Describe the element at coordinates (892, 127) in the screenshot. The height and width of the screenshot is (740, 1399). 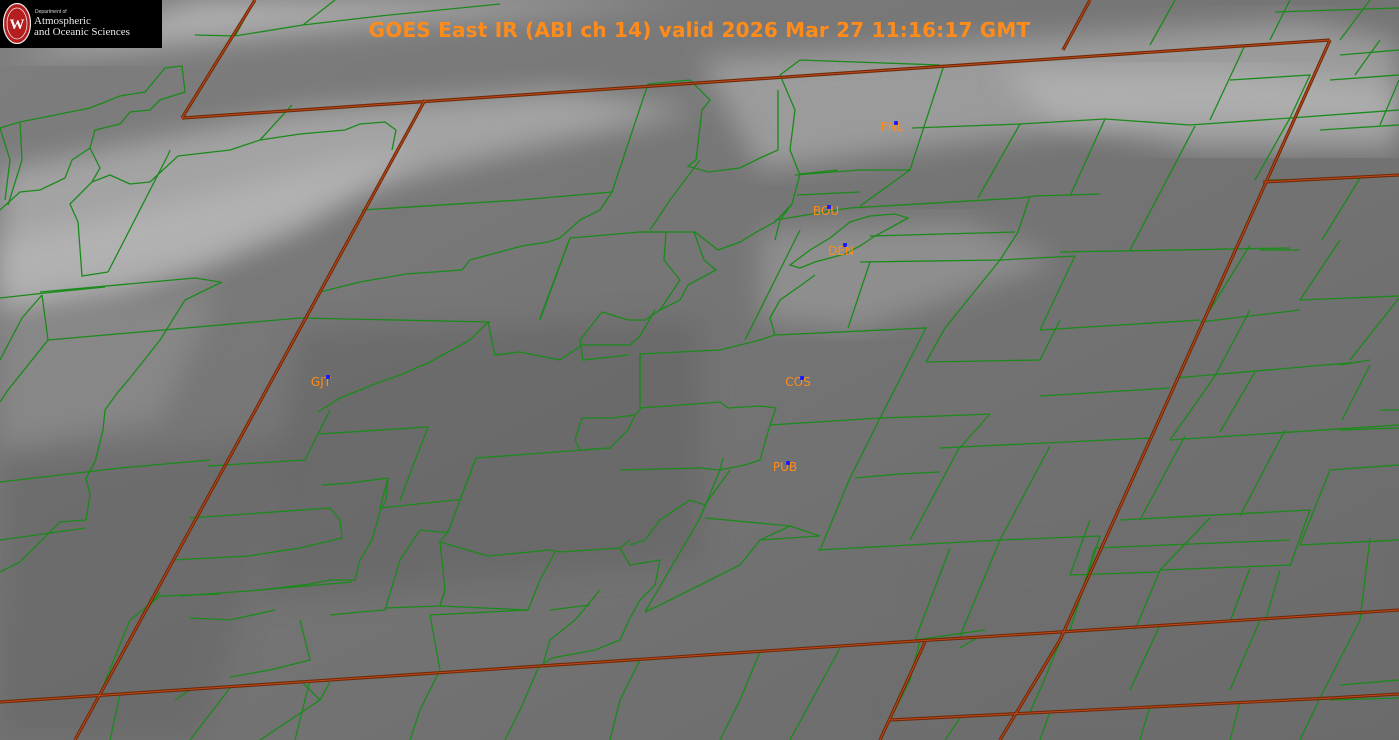
I see `station-label-fnl: FNL` at that location.